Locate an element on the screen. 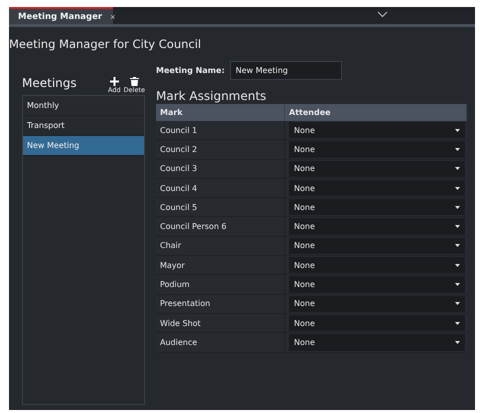  table-cell: Chair is located at coordinates (220, 246).